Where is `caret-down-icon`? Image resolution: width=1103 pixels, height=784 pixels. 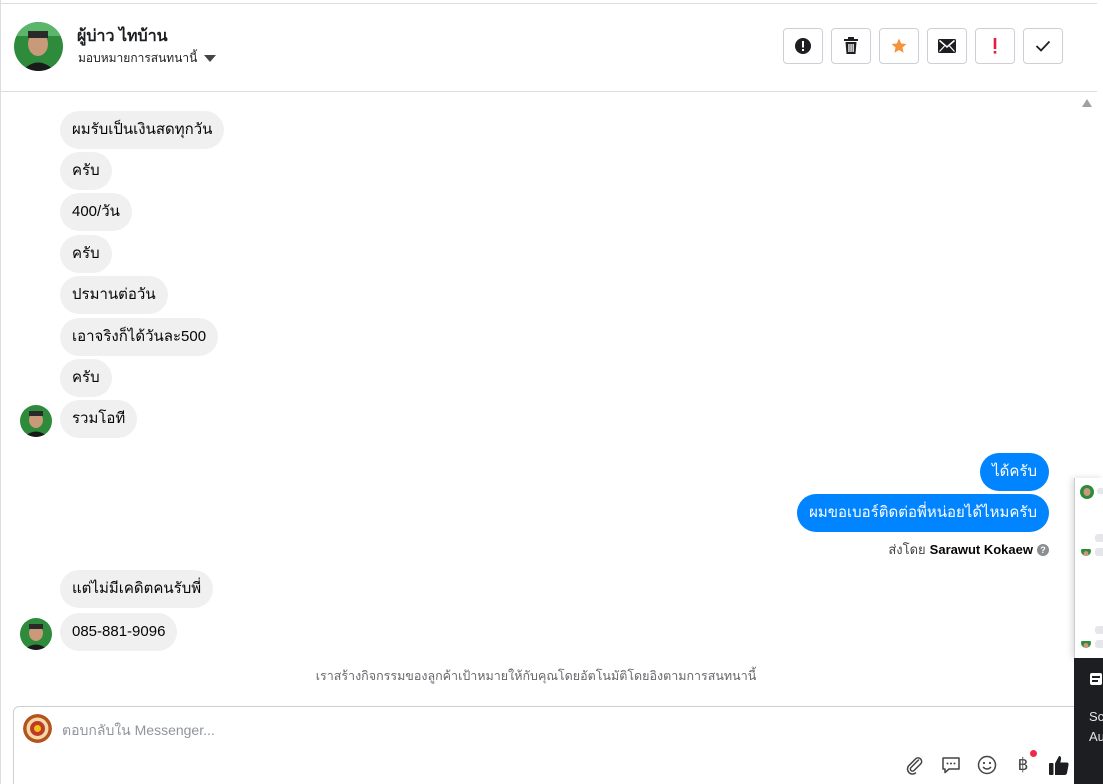 caret-down-icon is located at coordinates (210, 58).